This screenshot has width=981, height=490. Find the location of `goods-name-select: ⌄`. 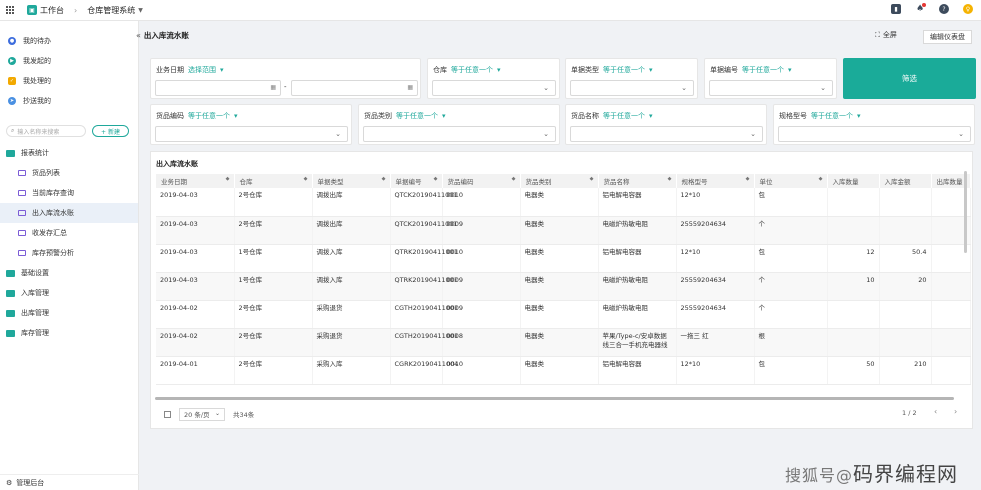

goods-name-select: ⌄ is located at coordinates (666, 134).